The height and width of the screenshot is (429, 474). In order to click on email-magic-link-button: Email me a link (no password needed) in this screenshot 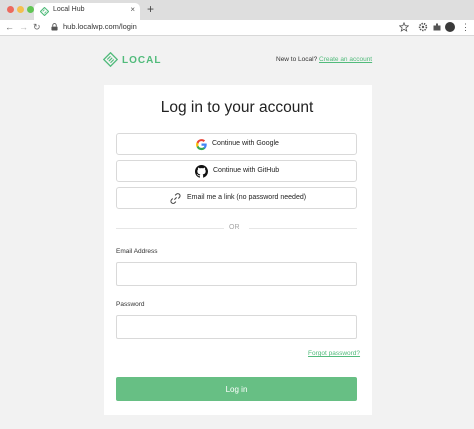, I will do `click(236, 198)`.